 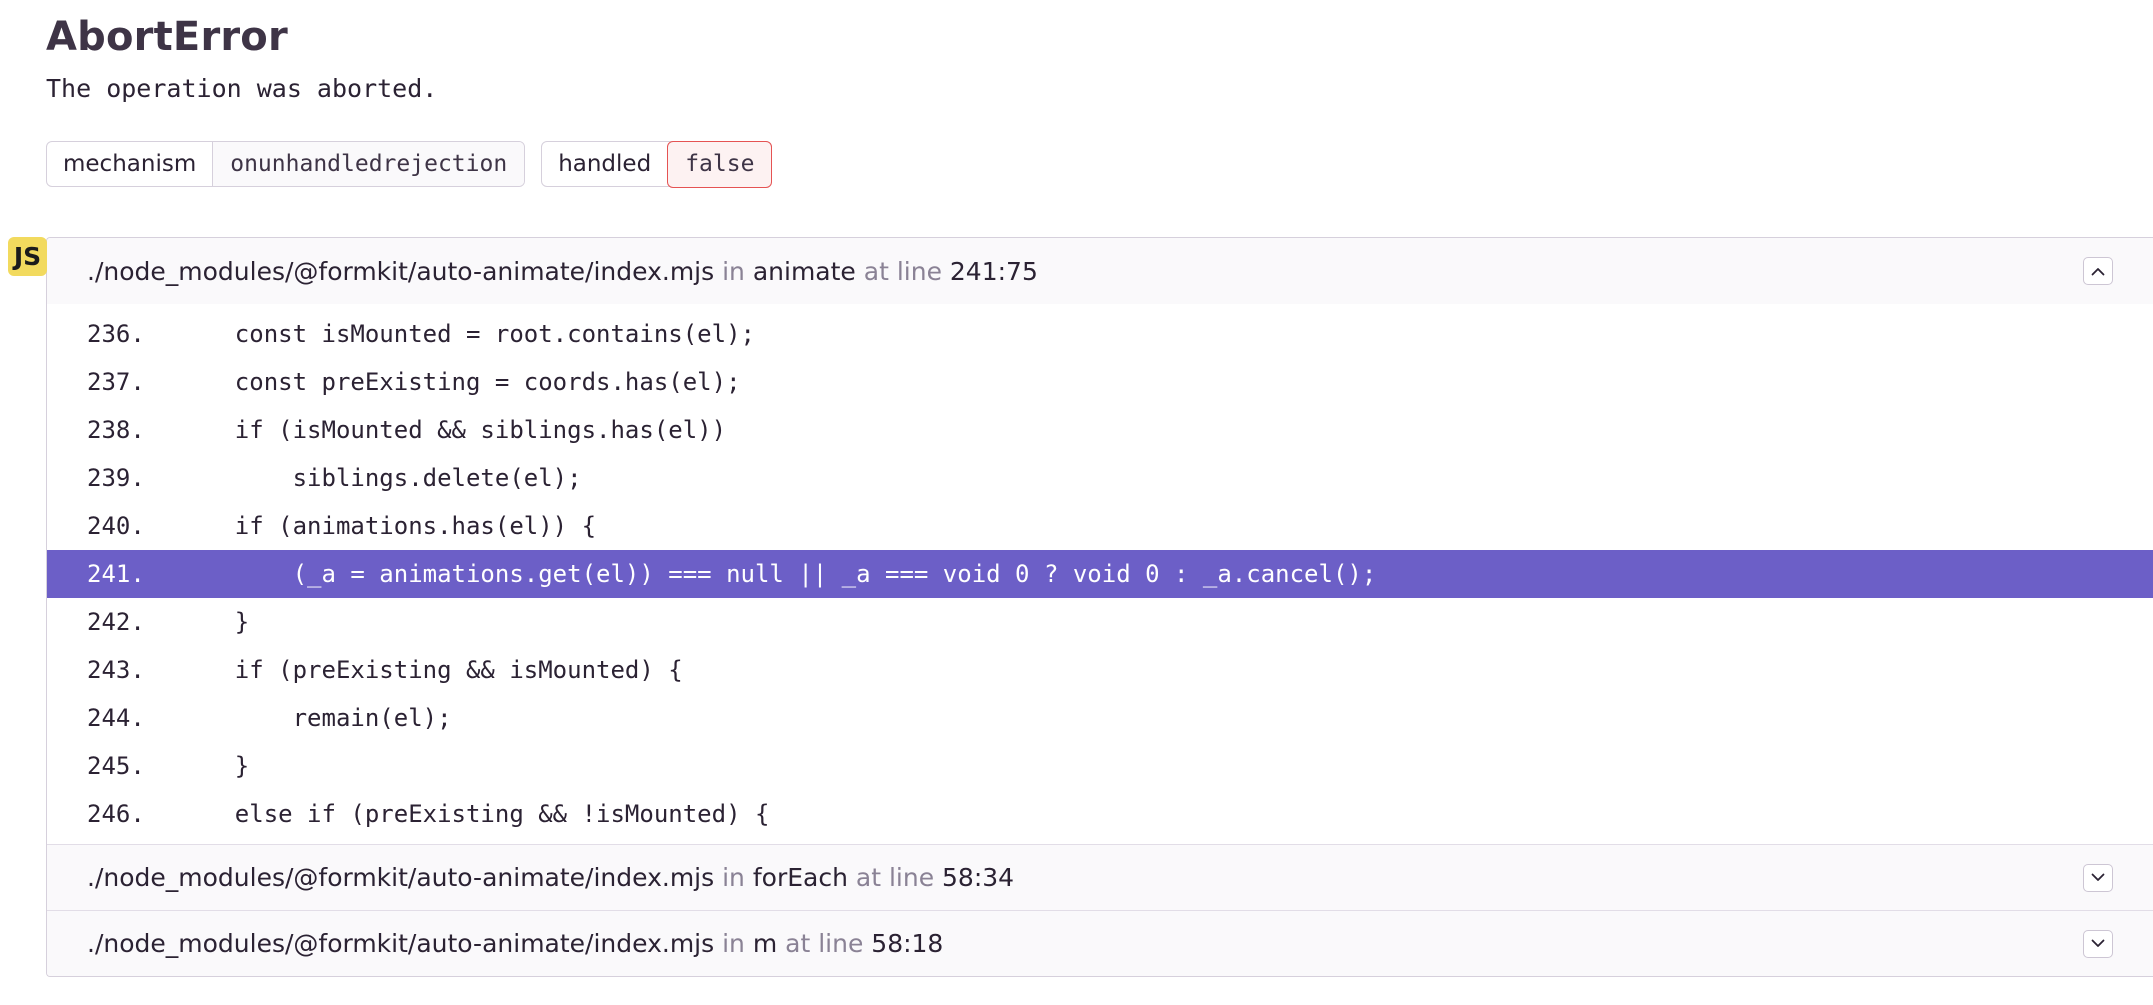 What do you see at coordinates (1100, 766) in the screenshot?
I see `code-line: 245. }` at bounding box center [1100, 766].